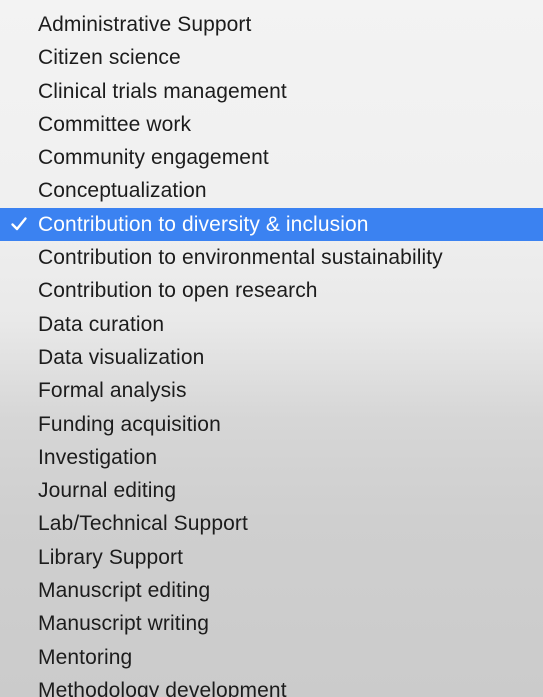 This screenshot has height=697, width=543. Describe the element at coordinates (129, 424) in the screenshot. I see `menu-item-label: Funding acquisition` at that location.